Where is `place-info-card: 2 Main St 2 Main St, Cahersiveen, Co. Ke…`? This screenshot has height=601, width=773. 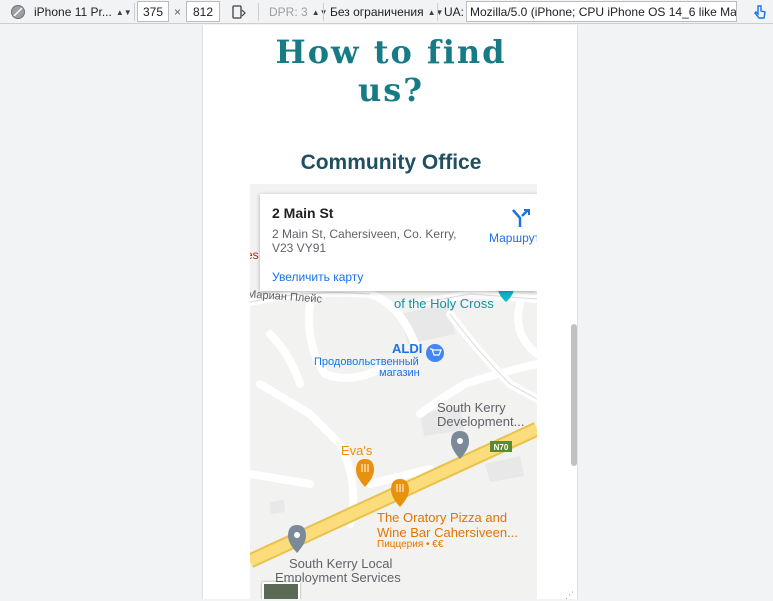
place-info-card: 2 Main St 2 Main St, Cahersiveen, Co. Ke… is located at coordinates (398, 242).